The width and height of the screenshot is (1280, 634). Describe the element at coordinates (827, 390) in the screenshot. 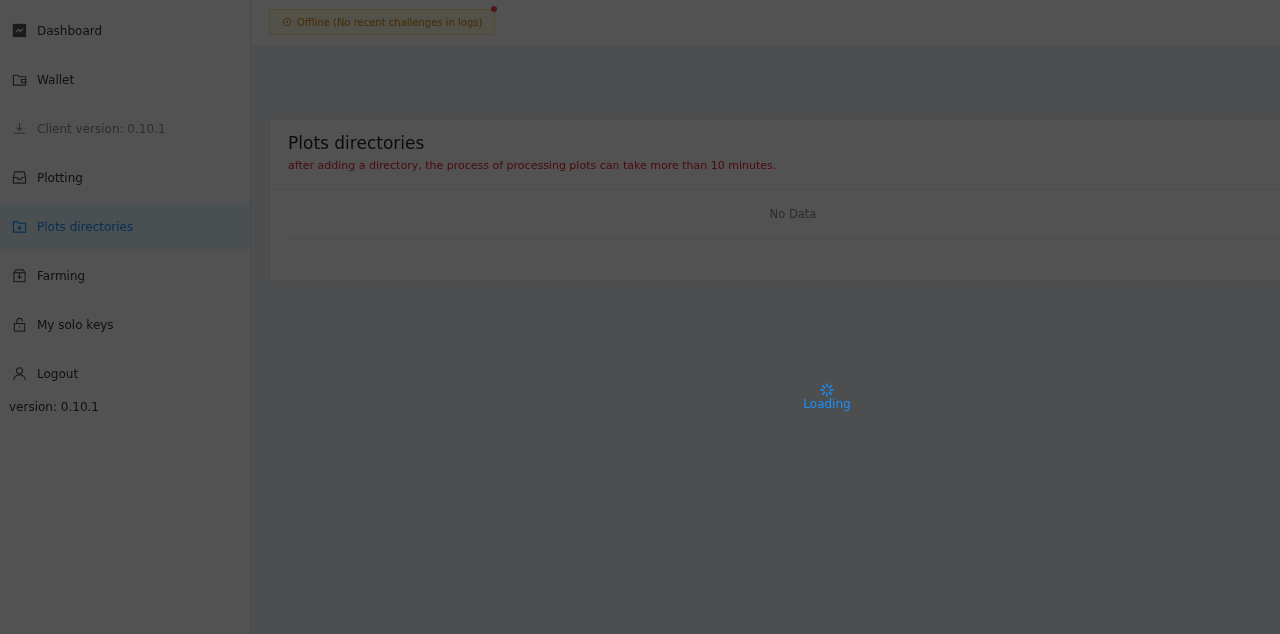

I see `spinner-icon` at that location.